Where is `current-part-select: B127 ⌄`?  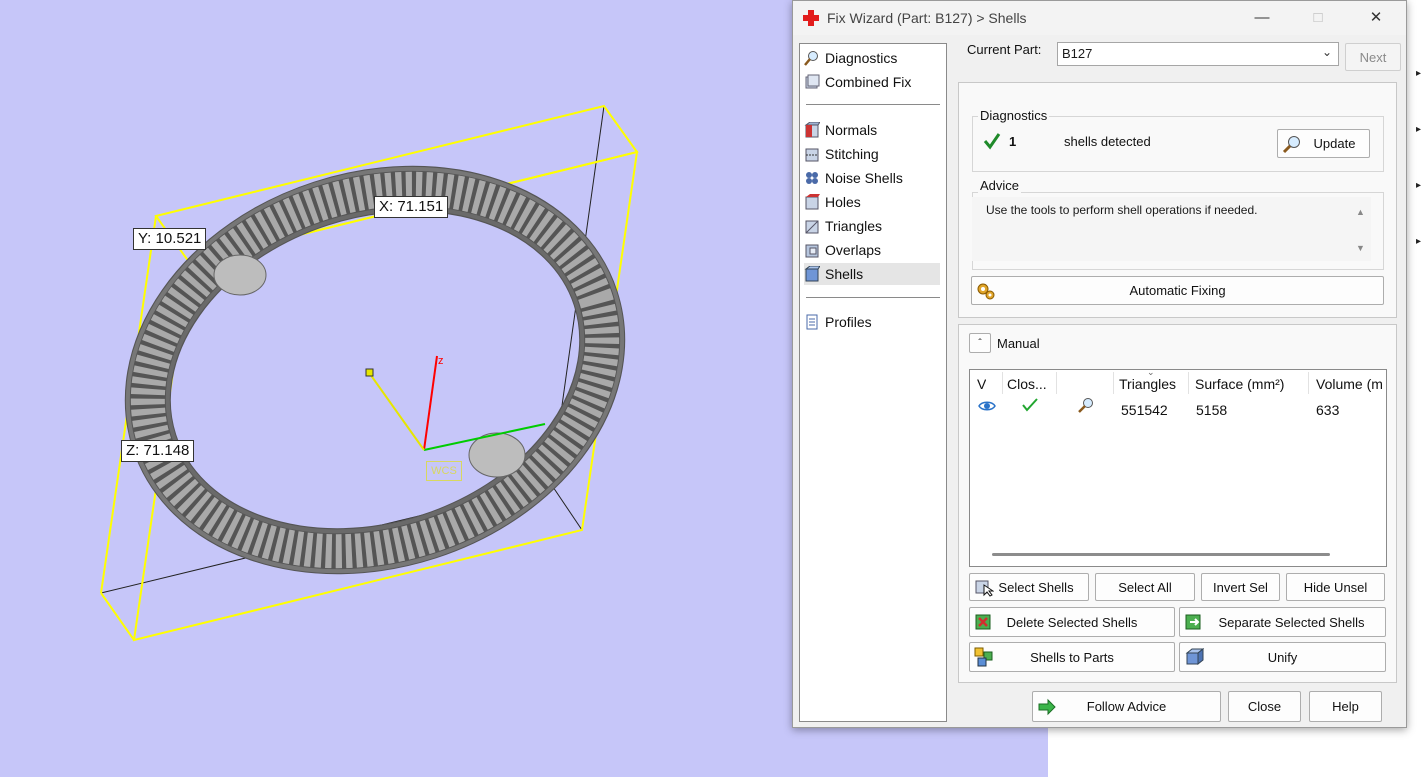
current-part-select: B127 ⌄ is located at coordinates (1198, 54).